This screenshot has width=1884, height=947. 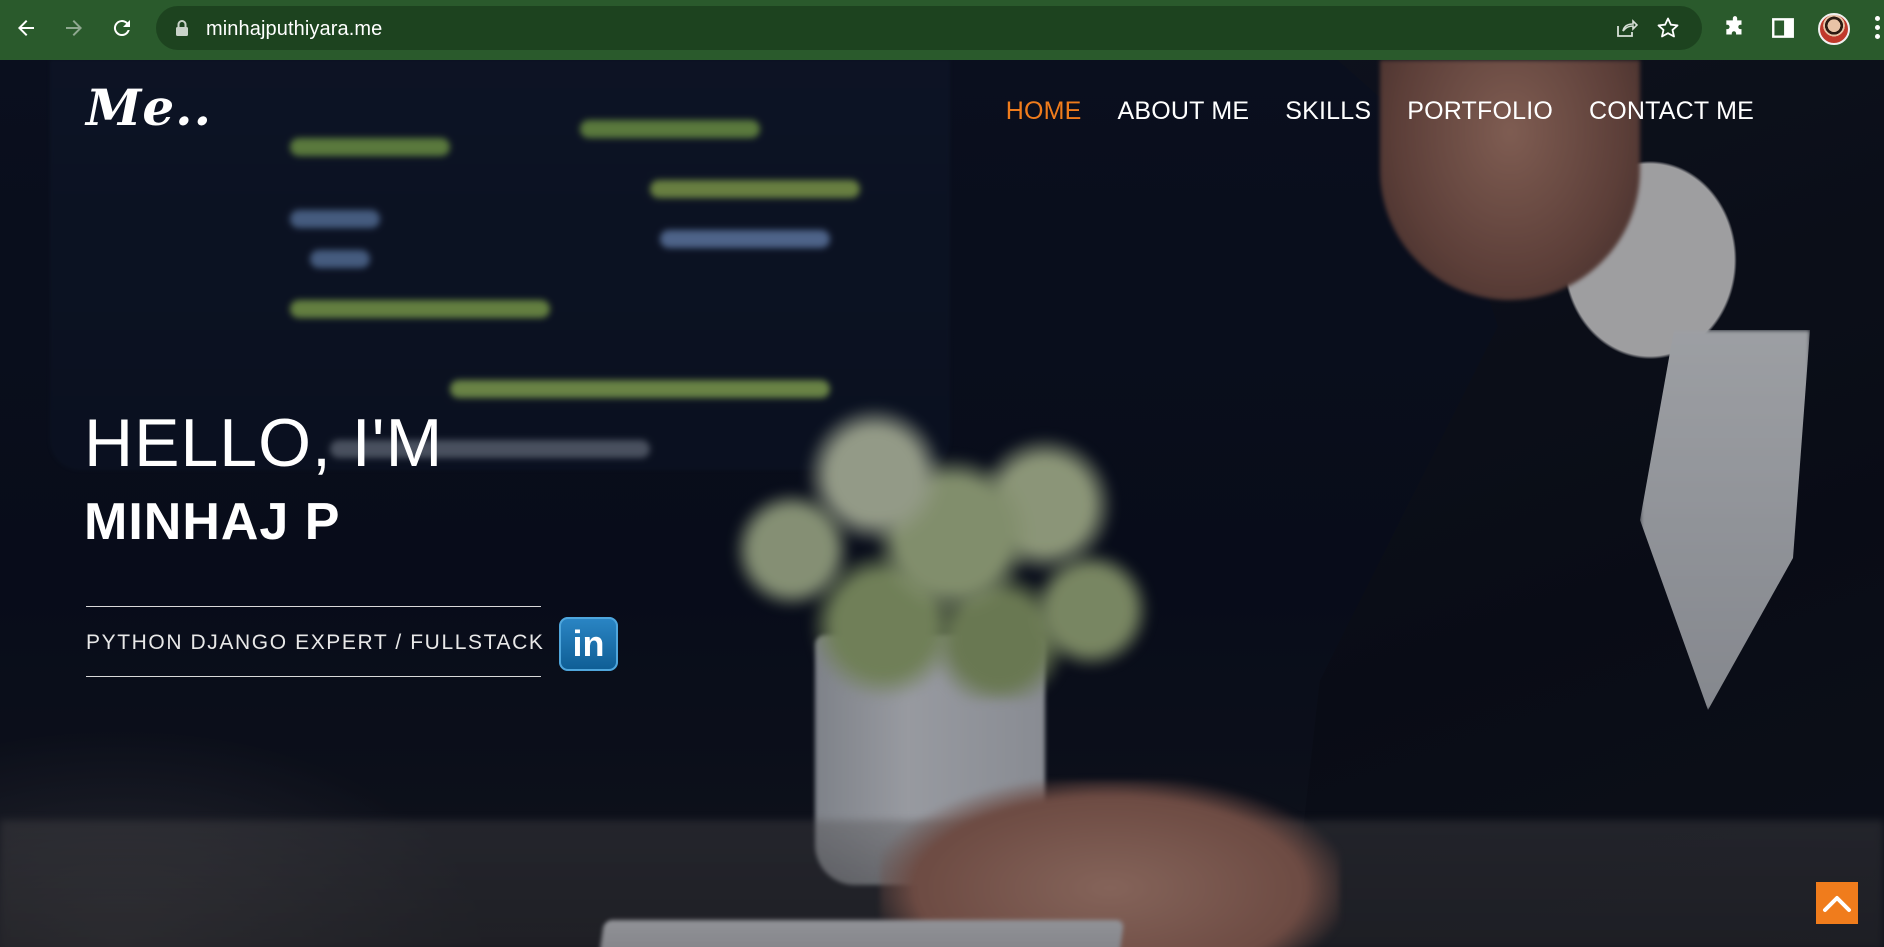 What do you see at coordinates (1044, 111) in the screenshot?
I see `nav-home: HOME` at bounding box center [1044, 111].